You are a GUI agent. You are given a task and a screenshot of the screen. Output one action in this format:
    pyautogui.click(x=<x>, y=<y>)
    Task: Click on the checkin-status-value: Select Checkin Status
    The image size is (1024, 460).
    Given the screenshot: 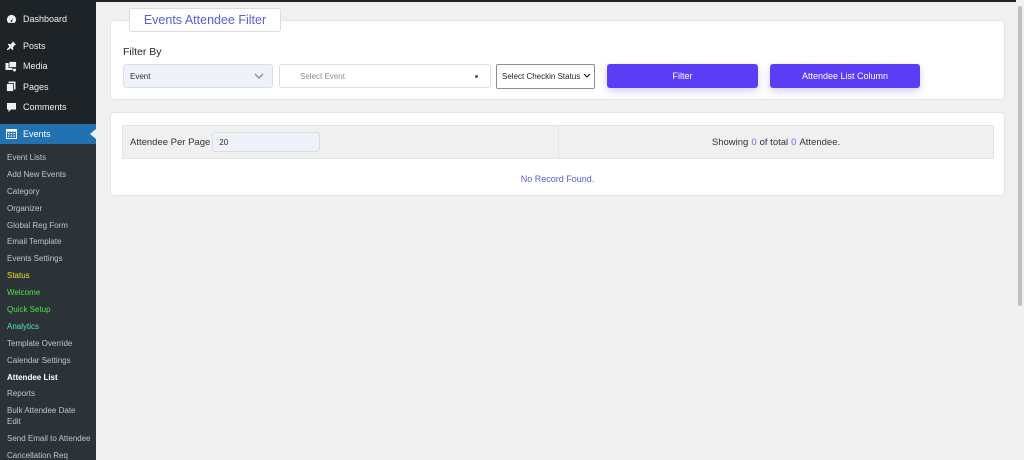 What is the action you would take?
    pyautogui.click(x=541, y=76)
    